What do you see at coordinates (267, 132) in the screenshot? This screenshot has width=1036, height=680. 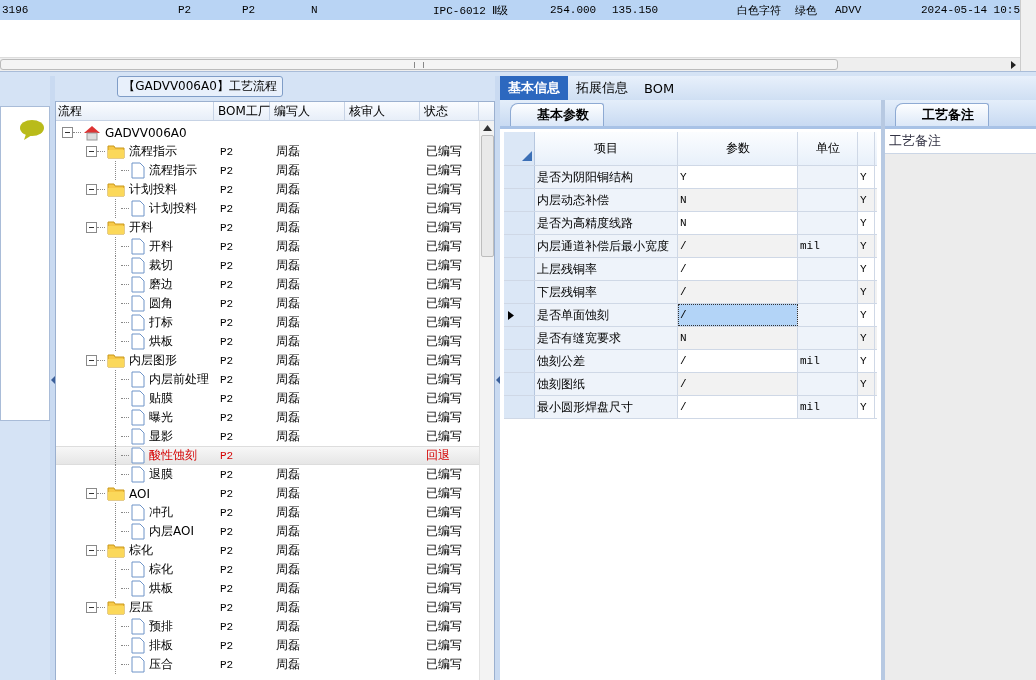 I see `tree-row: GADVV006A0` at bounding box center [267, 132].